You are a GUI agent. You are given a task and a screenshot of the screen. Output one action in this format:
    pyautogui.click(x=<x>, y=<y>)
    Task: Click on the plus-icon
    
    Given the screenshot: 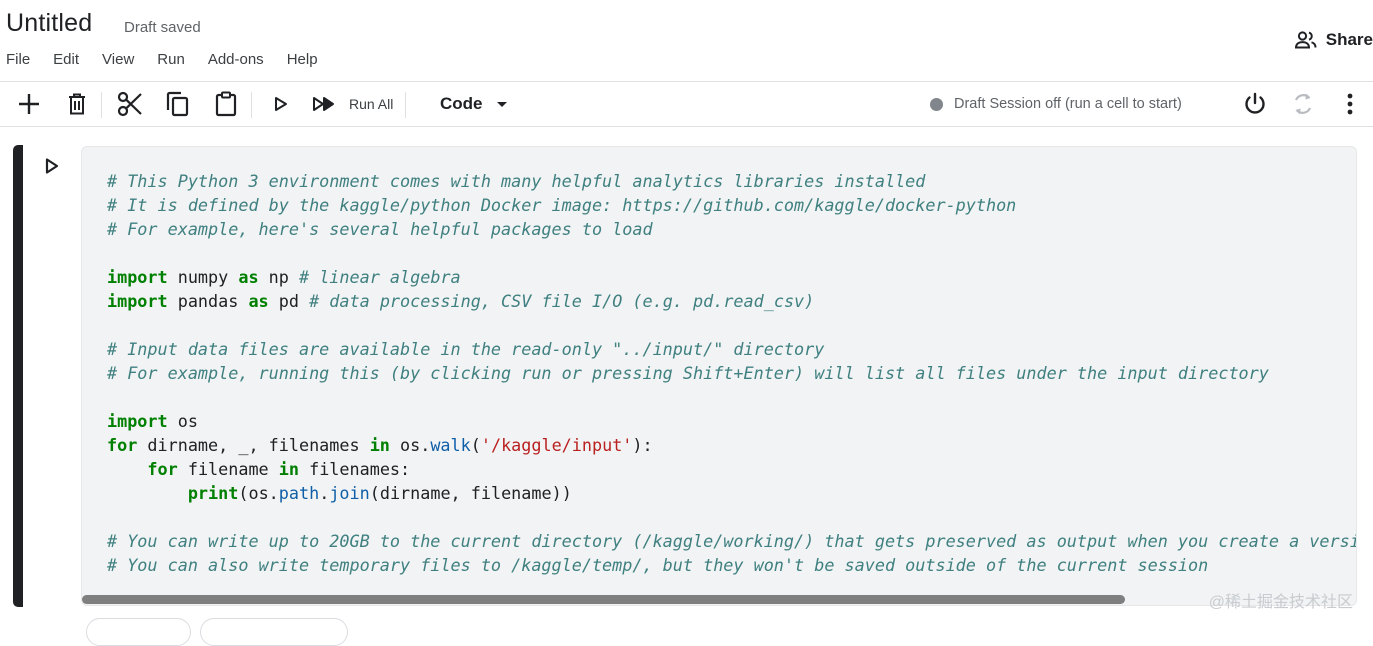 What is the action you would take?
    pyautogui.click(x=29, y=104)
    